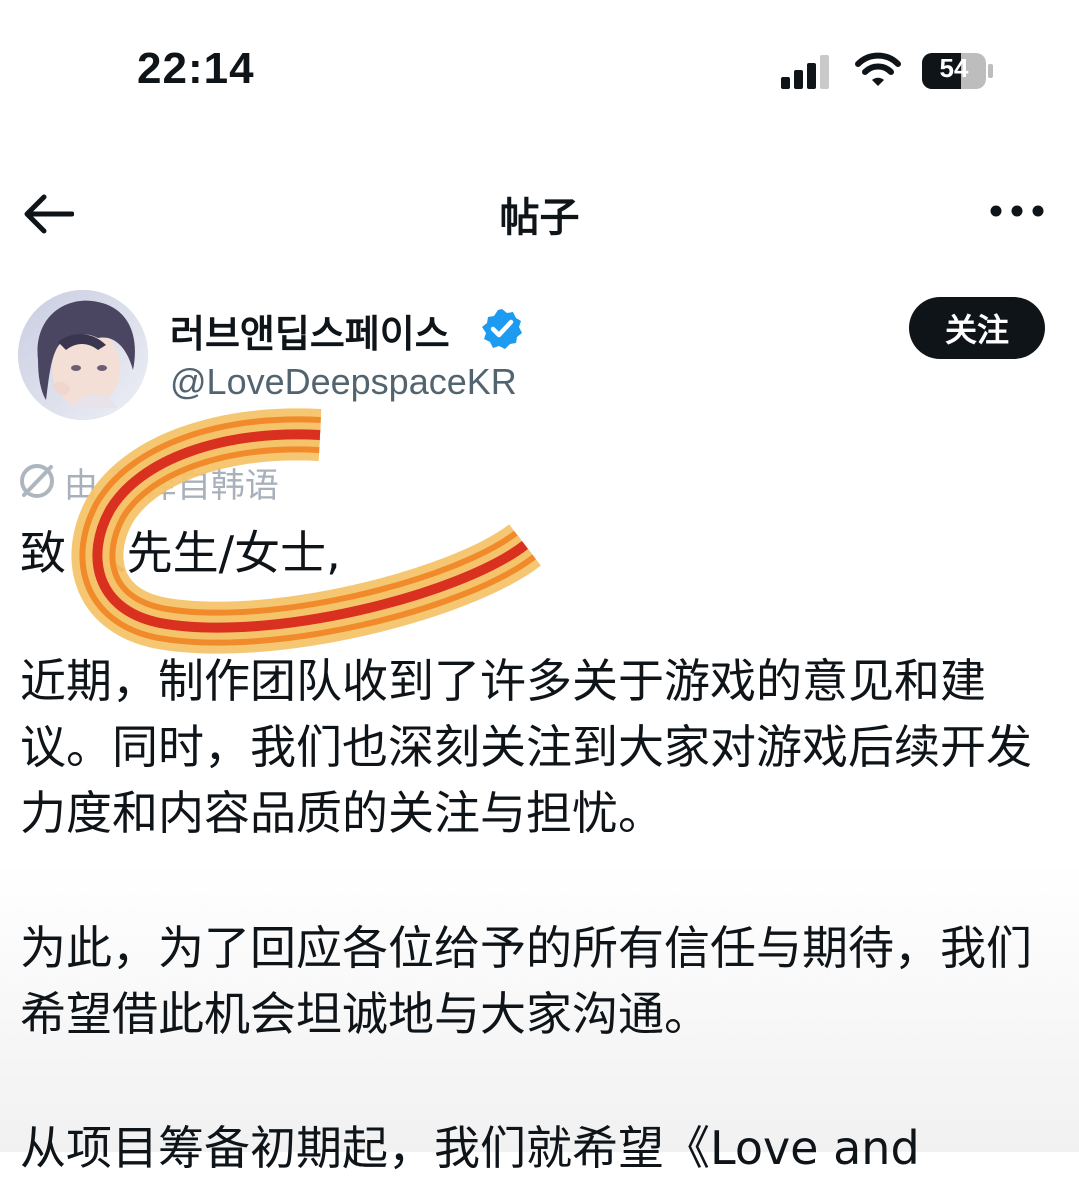  I want to click on avatar, so click(83, 355).